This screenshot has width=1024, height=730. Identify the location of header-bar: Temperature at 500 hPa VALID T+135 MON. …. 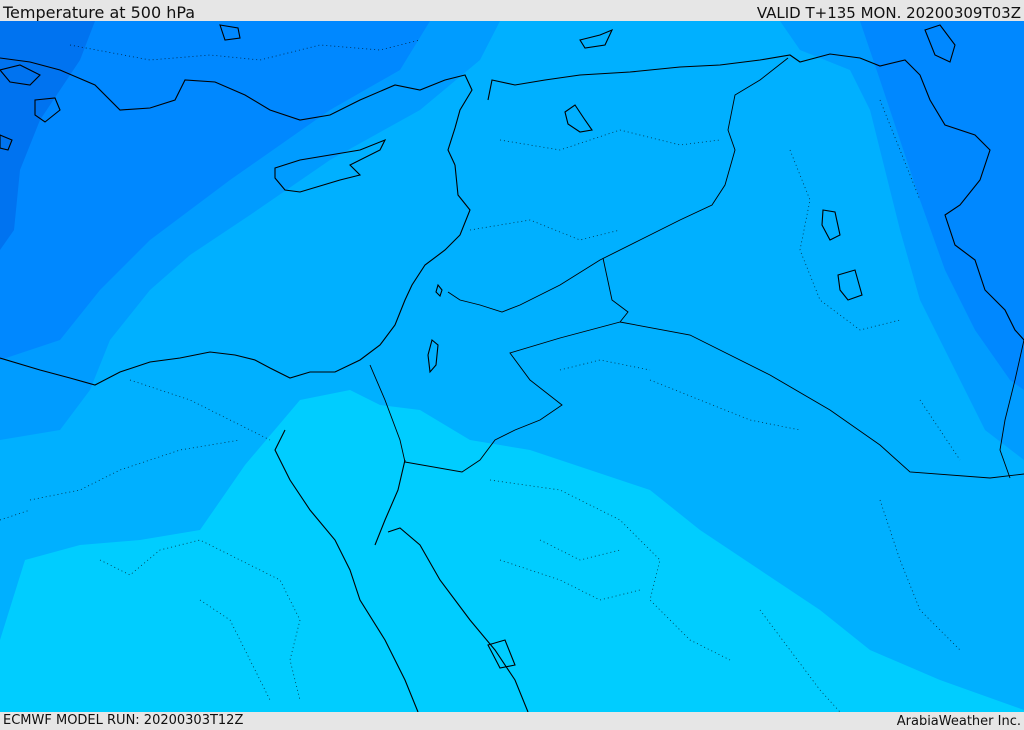
(512, 11).